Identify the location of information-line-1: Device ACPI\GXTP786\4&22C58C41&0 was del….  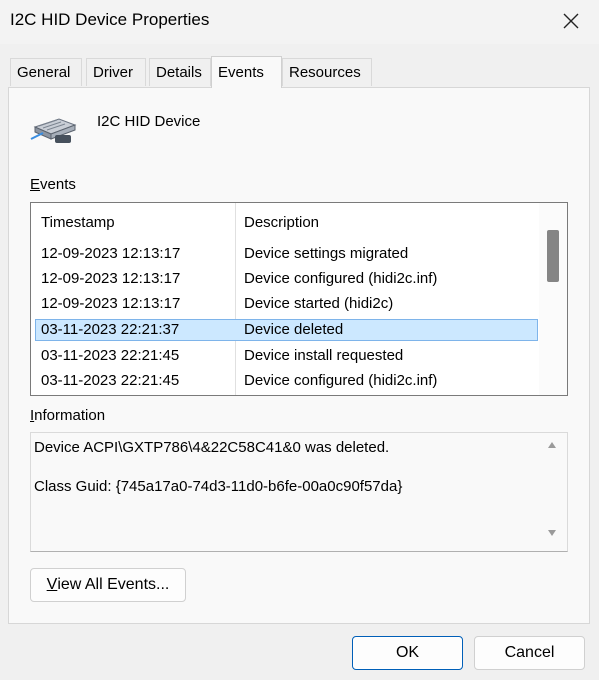
(212, 447).